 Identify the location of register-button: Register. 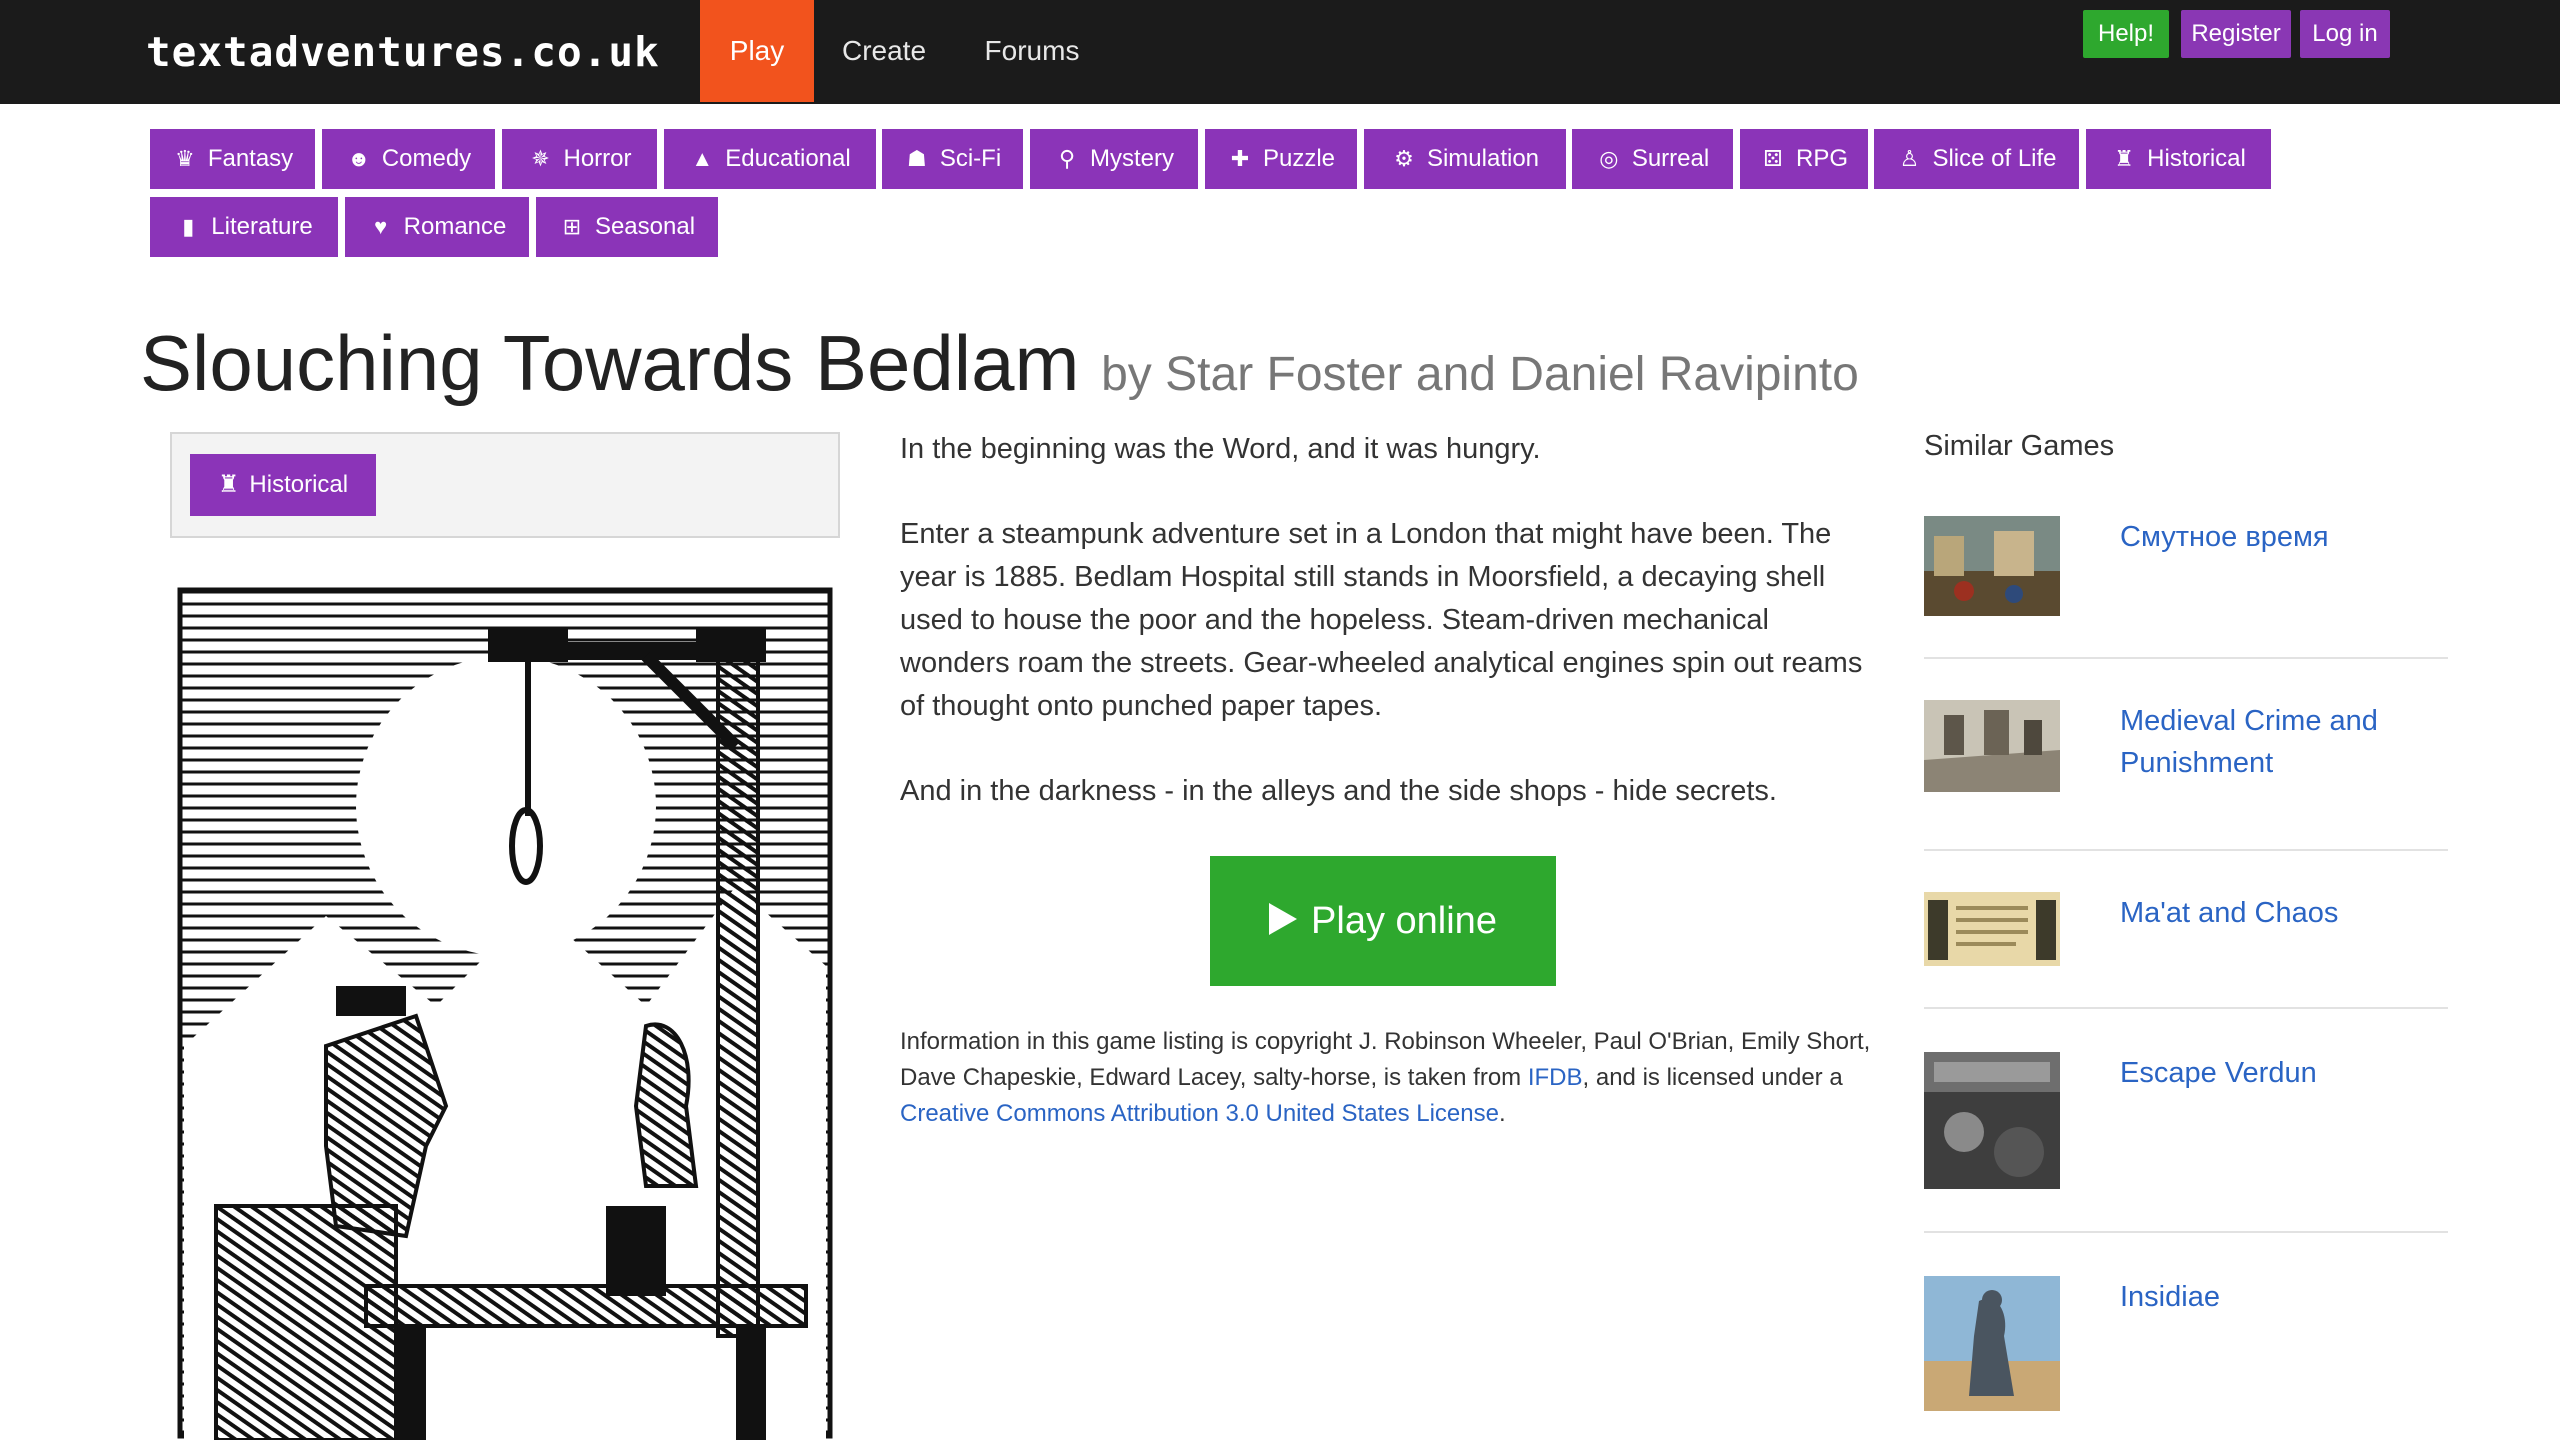
(2236, 34).